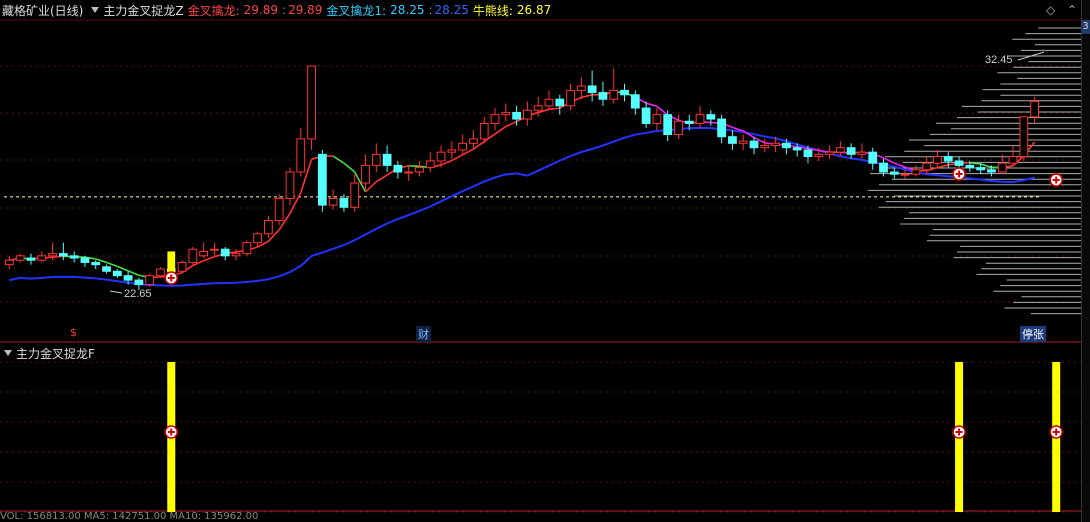 This screenshot has height=522, width=1090. Describe the element at coordinates (8, 353) in the screenshot. I see `sub-indicator-dropdown-icon` at that location.